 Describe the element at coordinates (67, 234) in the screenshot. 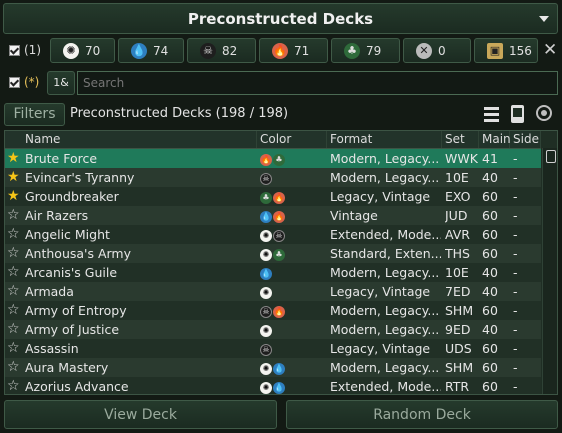

I see `deck-name: Angelic Might` at that location.